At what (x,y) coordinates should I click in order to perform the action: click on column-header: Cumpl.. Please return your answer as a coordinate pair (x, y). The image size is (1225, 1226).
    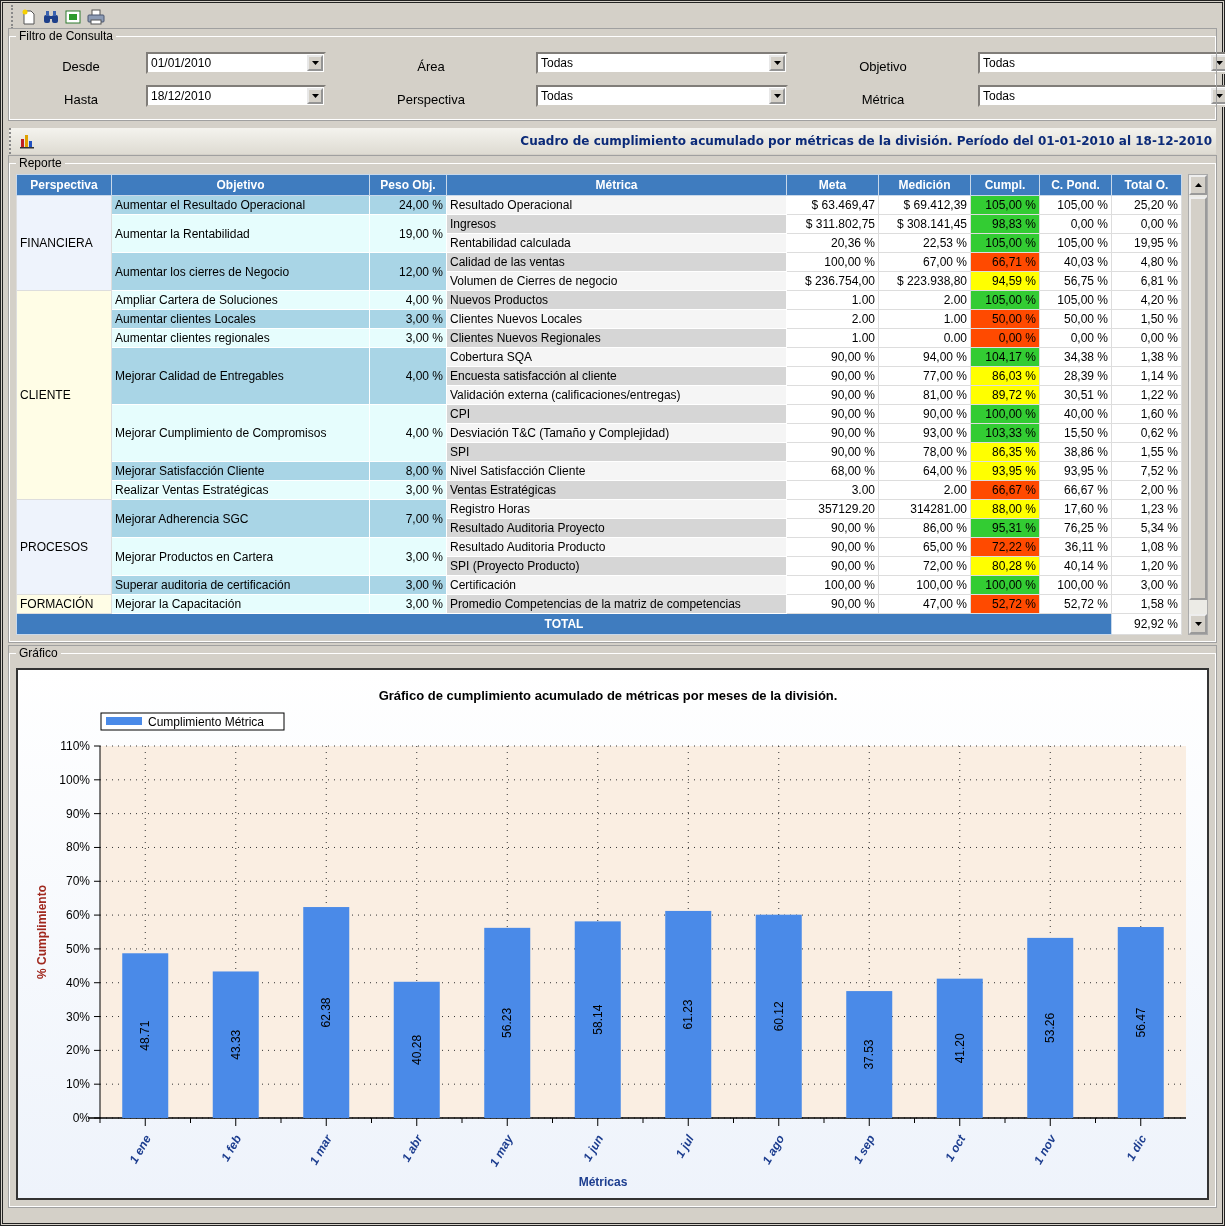
    Looking at the image, I should click on (1005, 185).